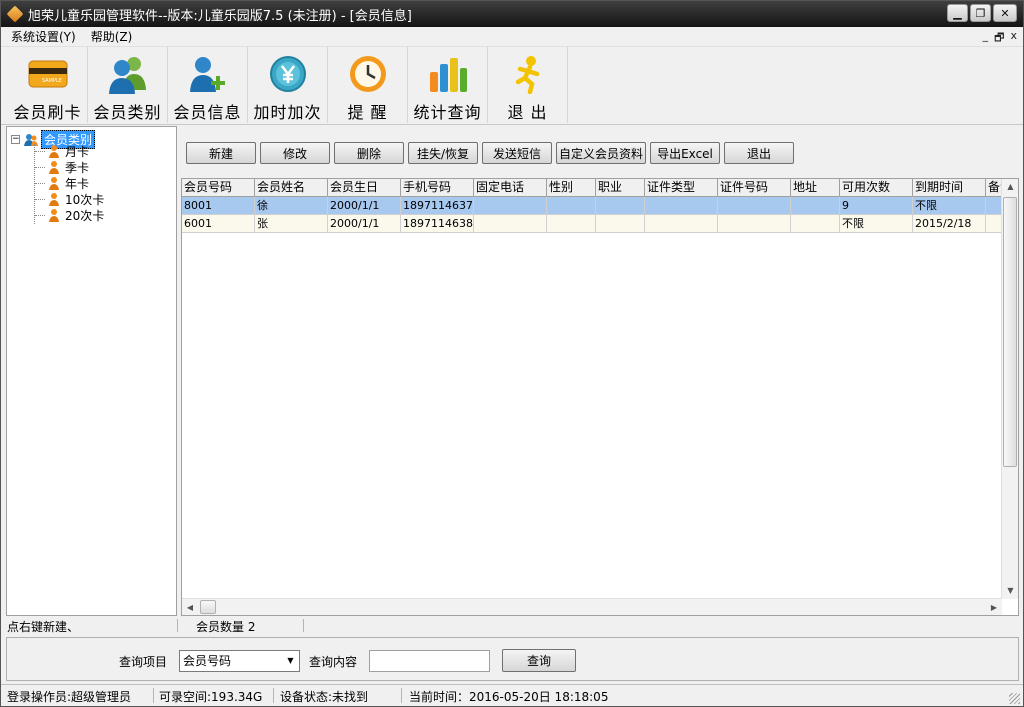 The height and width of the screenshot is (707, 1024). Describe the element at coordinates (91, 371) in the screenshot. I see `category-tree: − 会员类别 月卡 季卡 年卡 10次卡 20次卡` at that location.